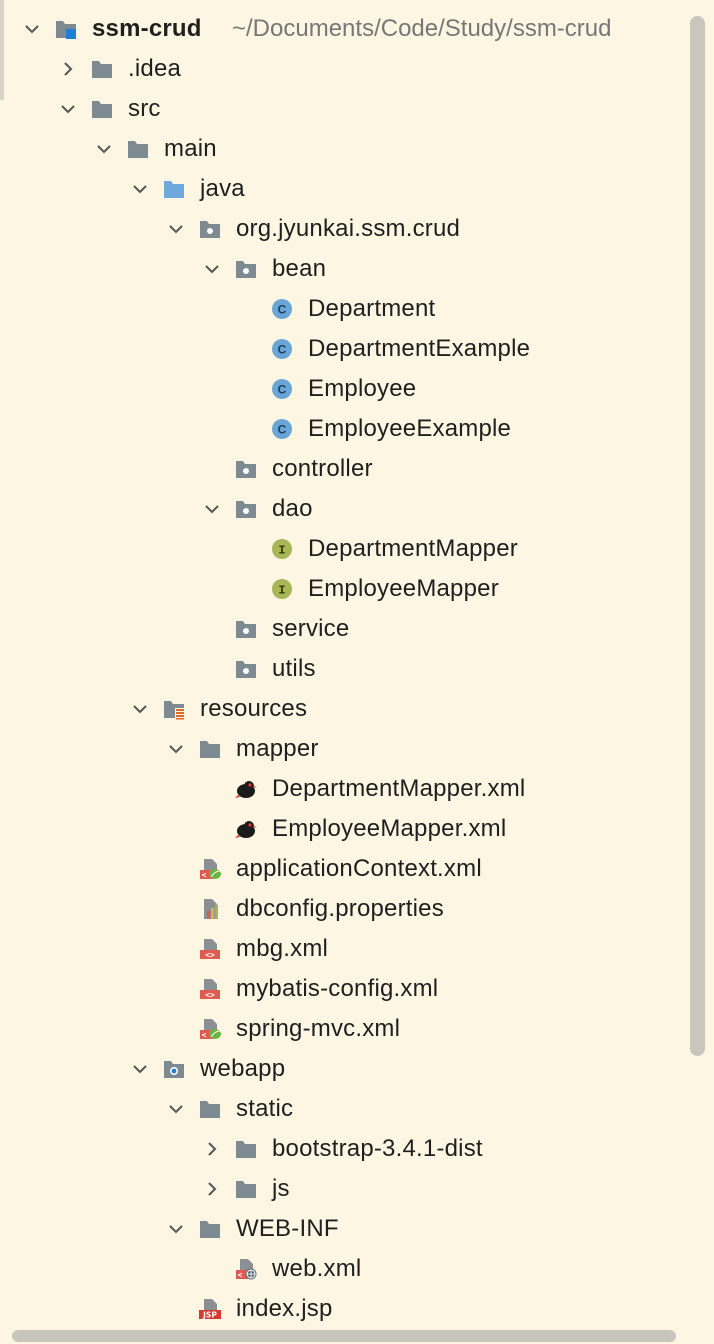 The width and height of the screenshot is (714, 1344). I want to click on tree-item-file: I EmployeeMapper, so click(345, 589).